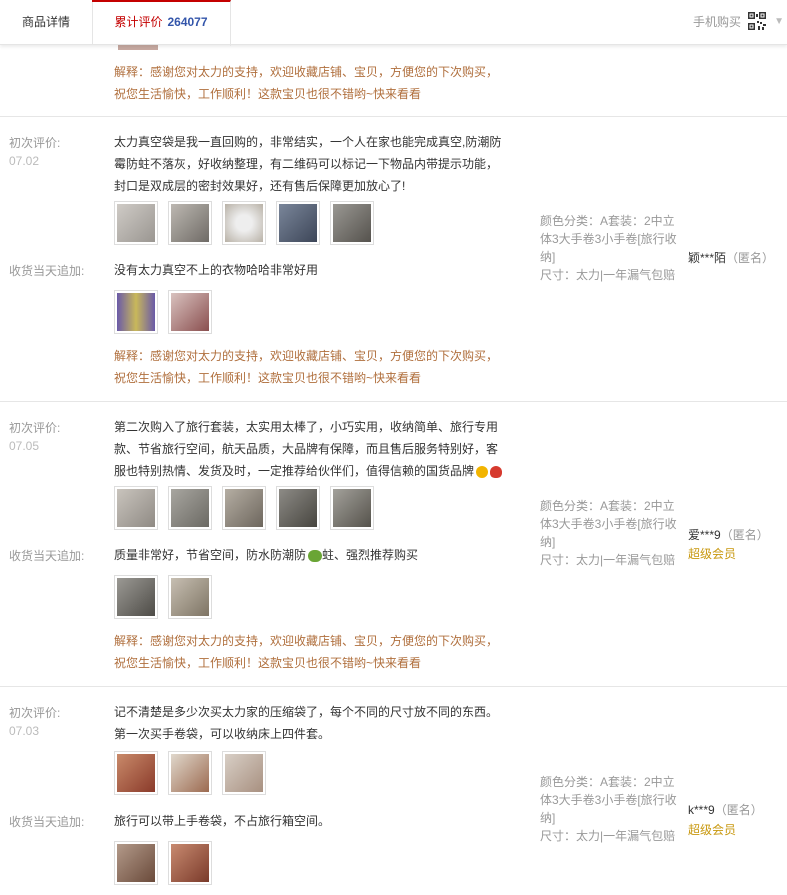 The width and height of the screenshot is (787, 895). What do you see at coordinates (393, 23) in the screenshot?
I see `review-tab-bar: 商品详情 累计评价 264077 手机购买 ▼` at bounding box center [393, 23].